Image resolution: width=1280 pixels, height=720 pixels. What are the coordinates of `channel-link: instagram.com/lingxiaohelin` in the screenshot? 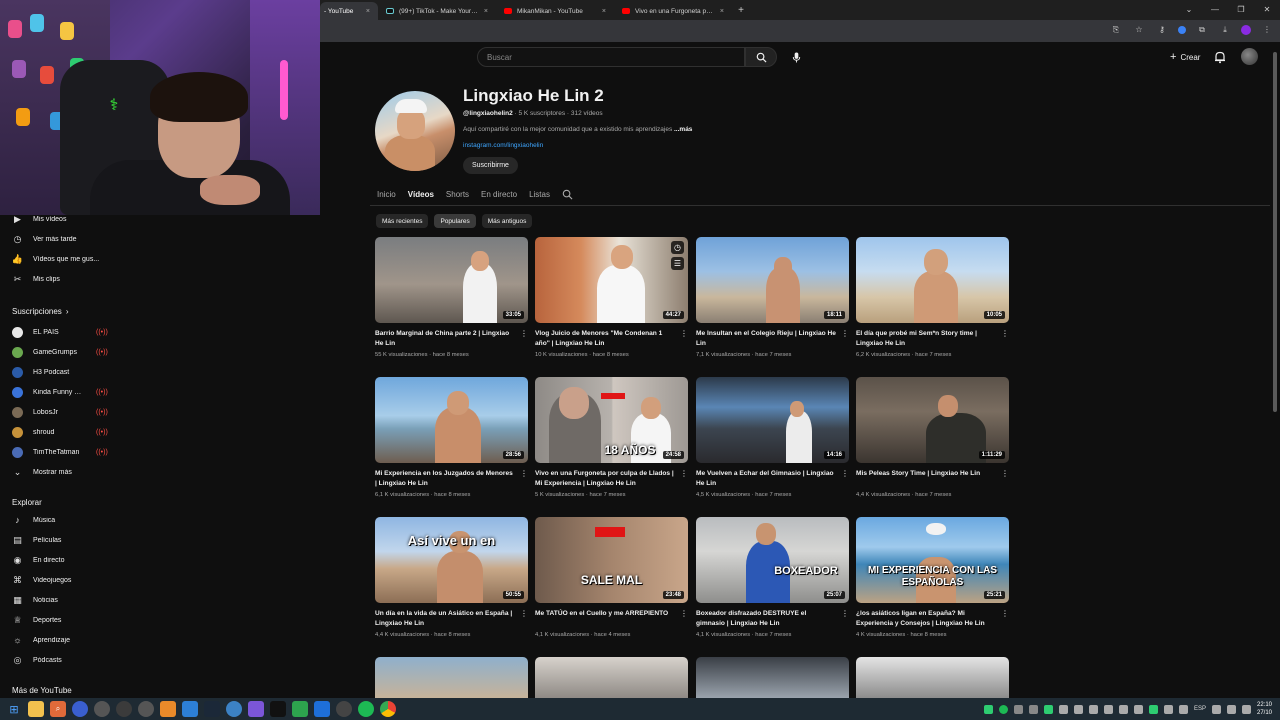 It's located at (503, 145).